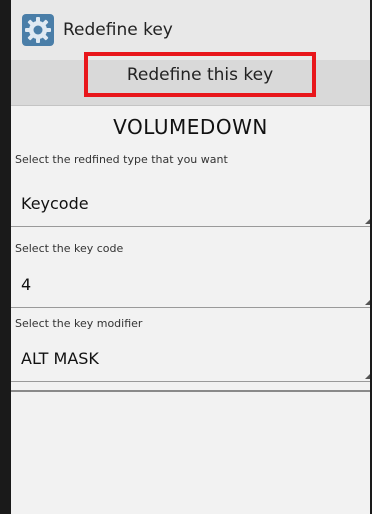  I want to click on type-label: Select the redfined type that you want, so click(121, 159).